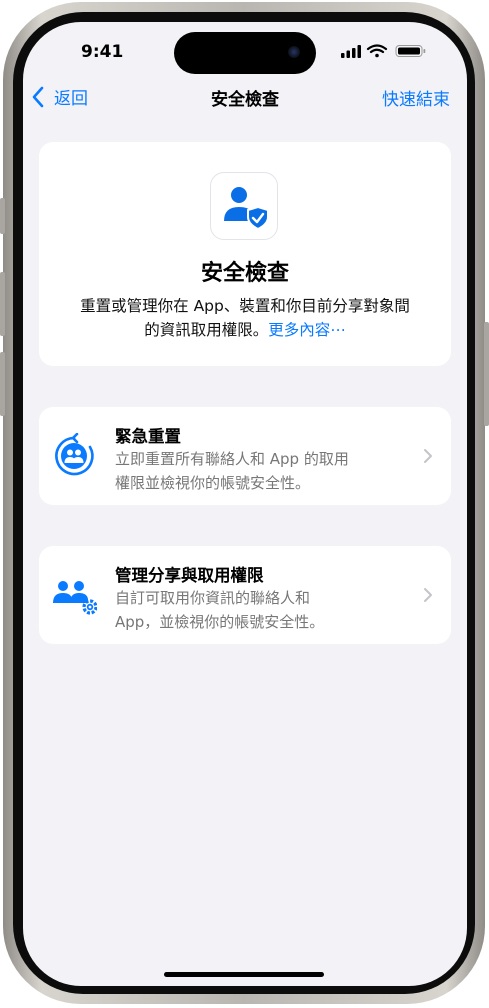 This screenshot has width=489, height=1008. Describe the element at coordinates (294, 52) in the screenshot. I see `camera-icon` at that location.